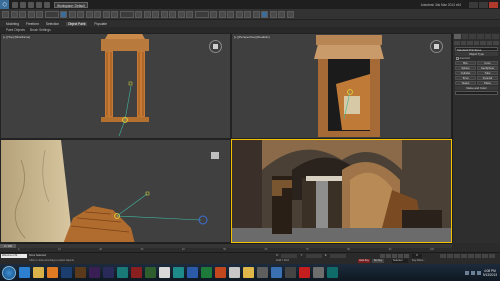  Describe the element at coordinates (264, 14) in the screenshot. I see `material-editor-icon` at that location.